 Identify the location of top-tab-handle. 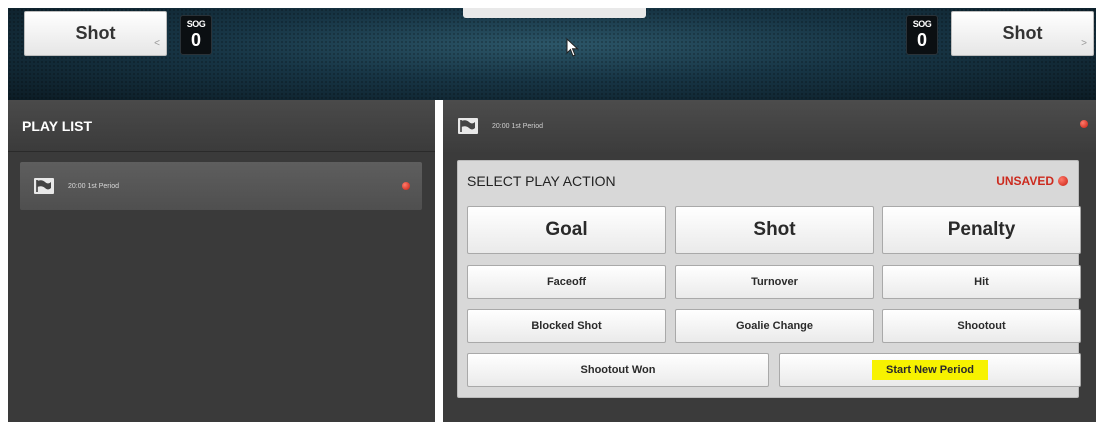
(554, 13).